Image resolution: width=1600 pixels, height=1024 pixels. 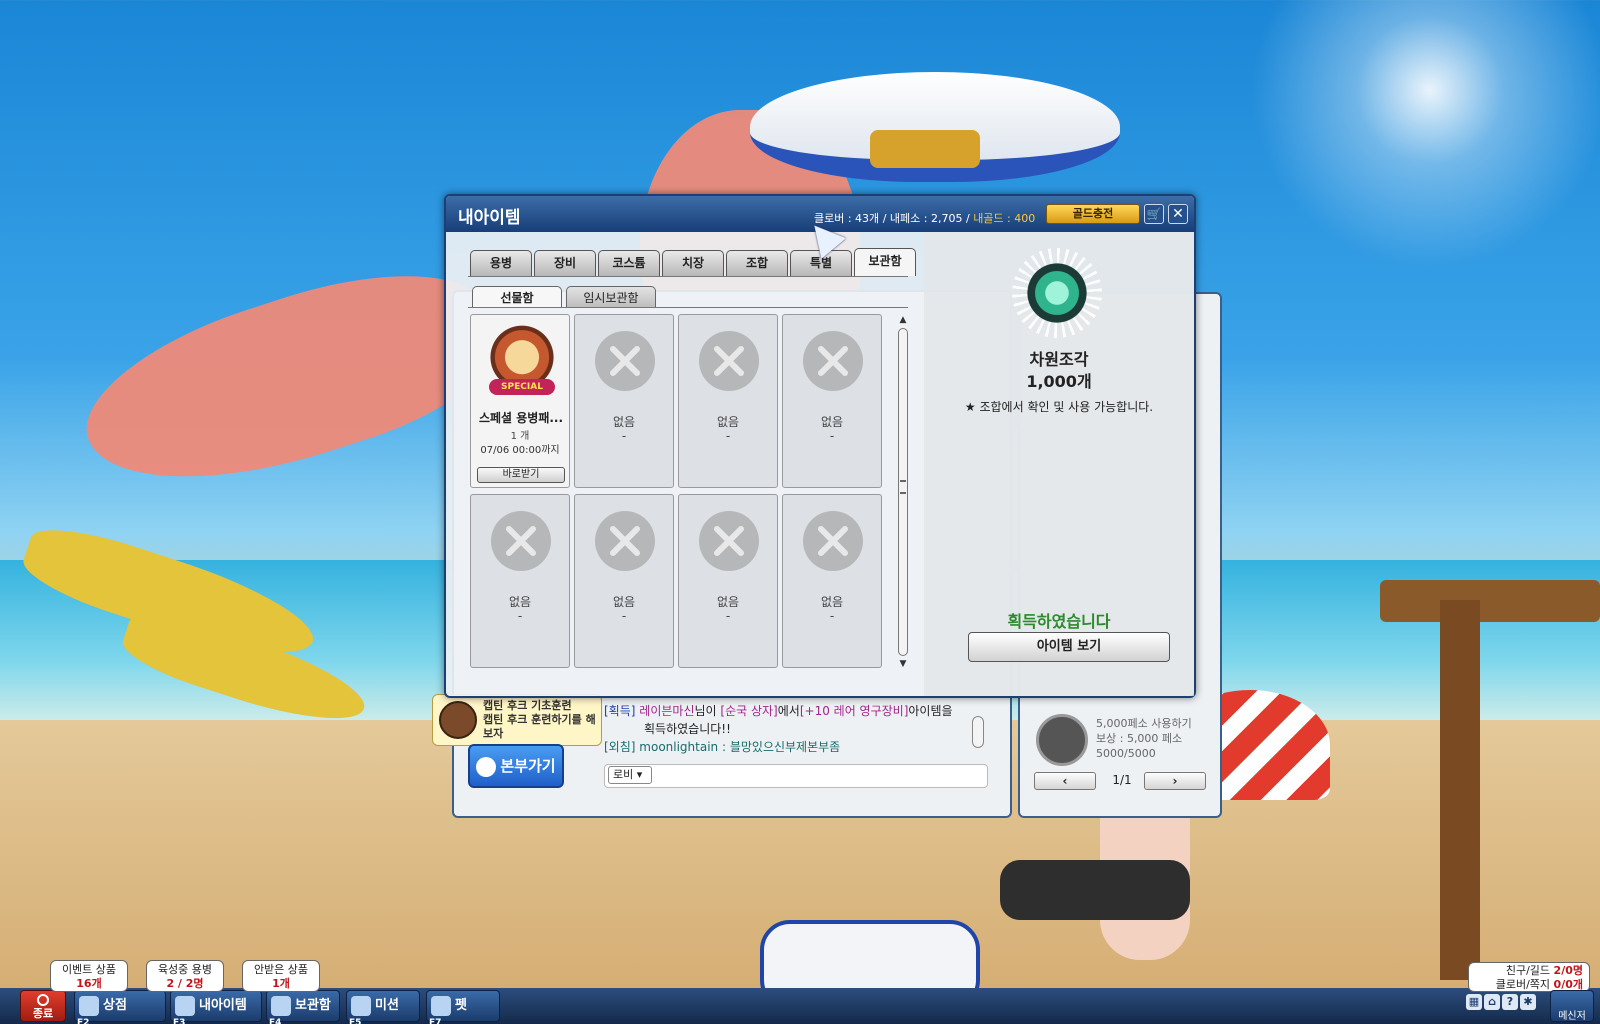 I want to click on currency-summary: 클로버 : 43개 / 내페소 : 2,705 / 내골드 : 400, so click(x=924, y=218).